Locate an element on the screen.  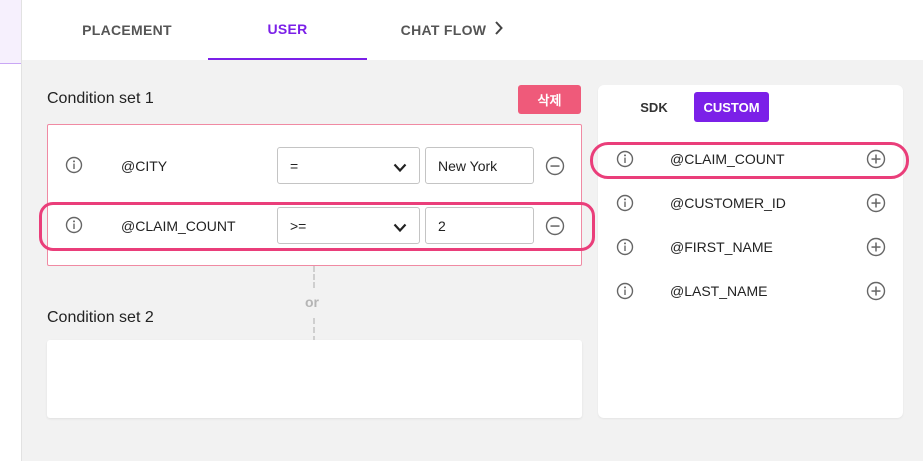
tab-chat-flow: CHAT FLOW is located at coordinates (452, 30).